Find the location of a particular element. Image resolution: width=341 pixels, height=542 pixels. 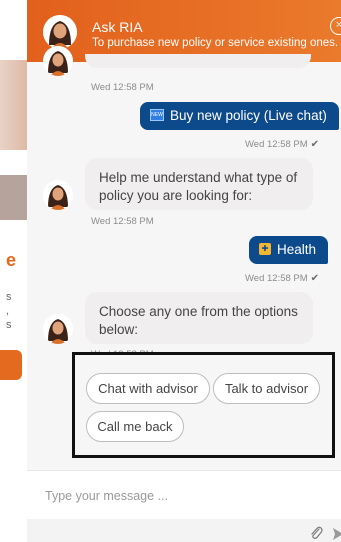

background-button is located at coordinates (11, 365).